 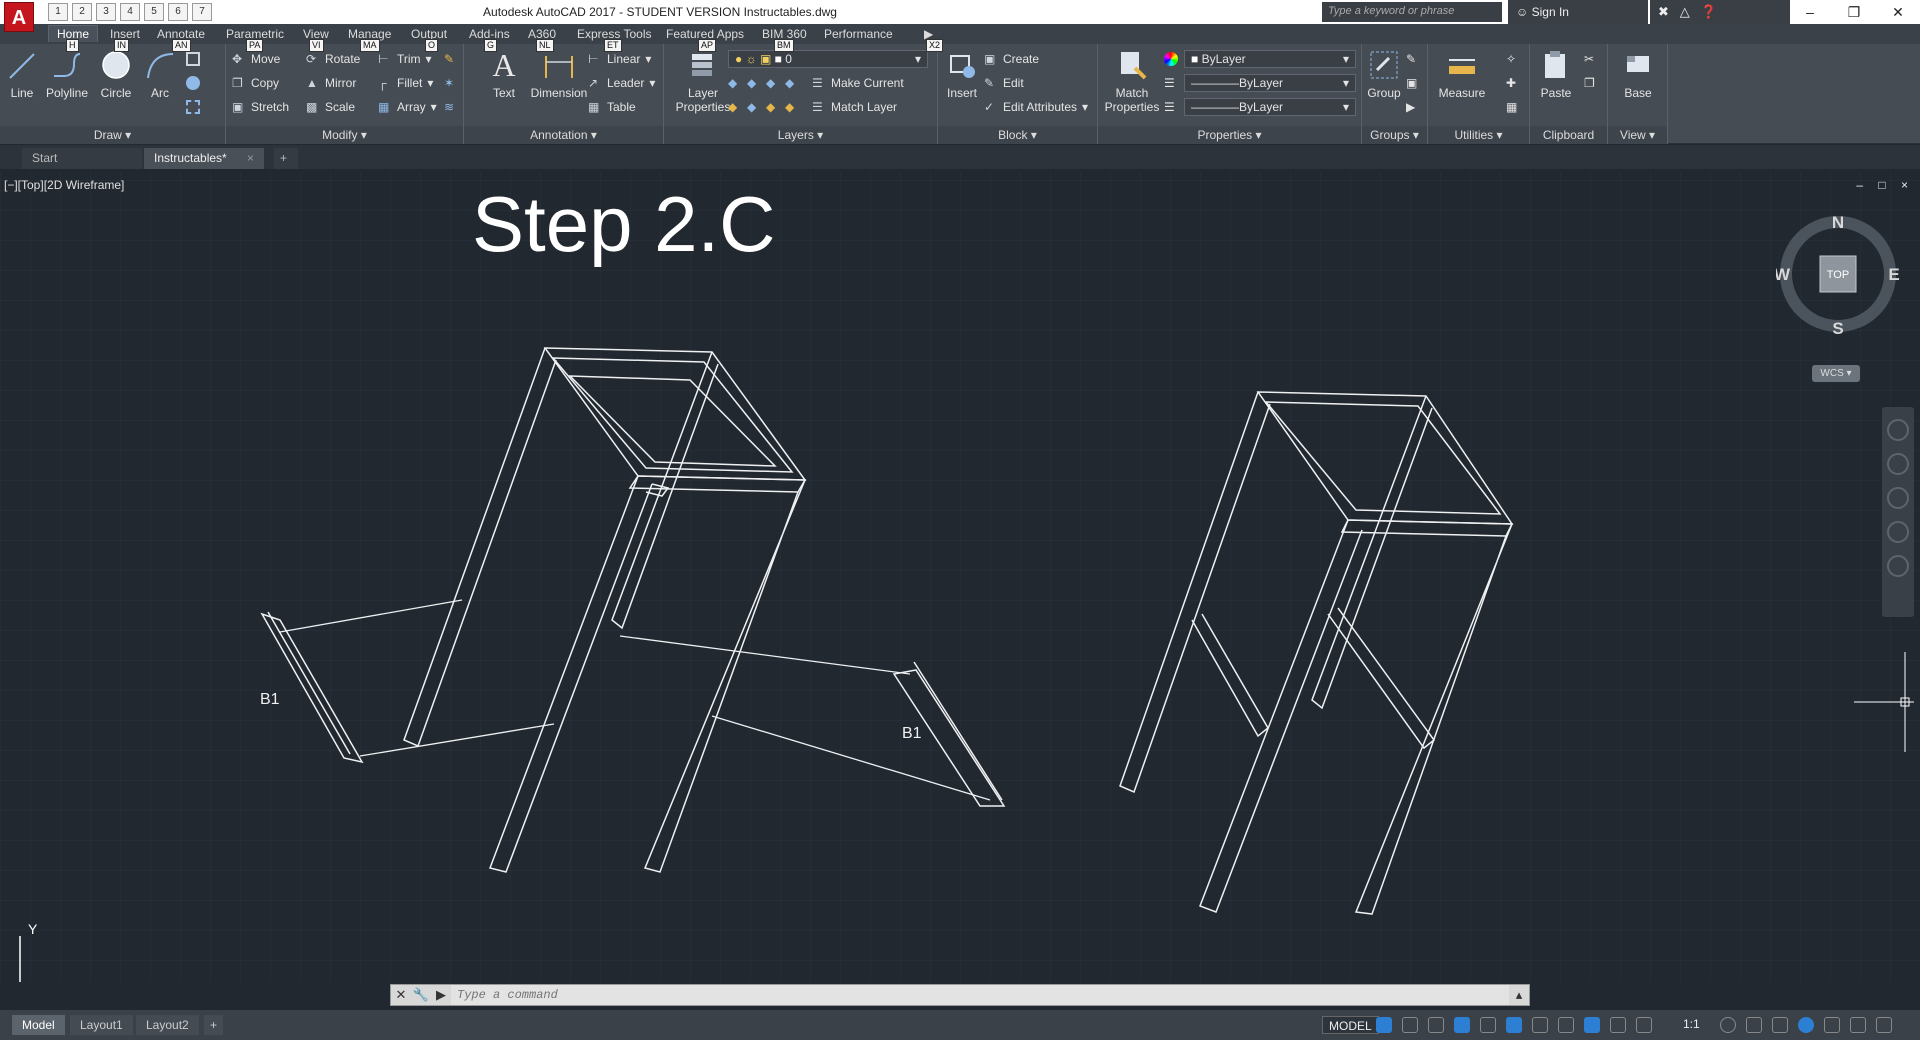 I want to click on compass-north: N, so click(x=1838, y=222).